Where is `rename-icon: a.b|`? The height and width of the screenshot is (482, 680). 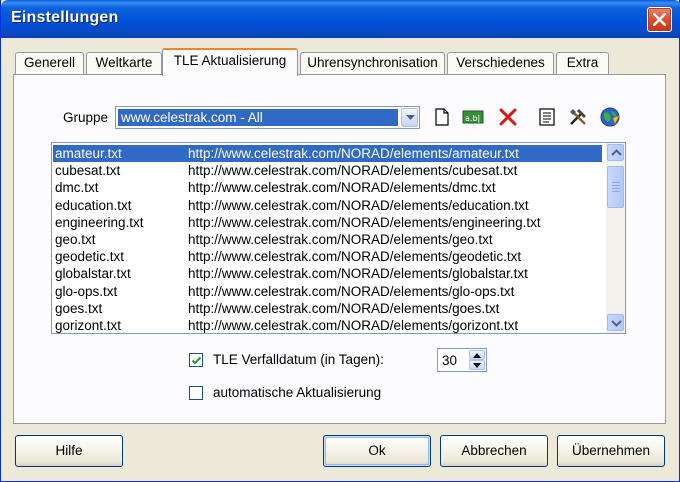 rename-icon: a.b| is located at coordinates (473, 117).